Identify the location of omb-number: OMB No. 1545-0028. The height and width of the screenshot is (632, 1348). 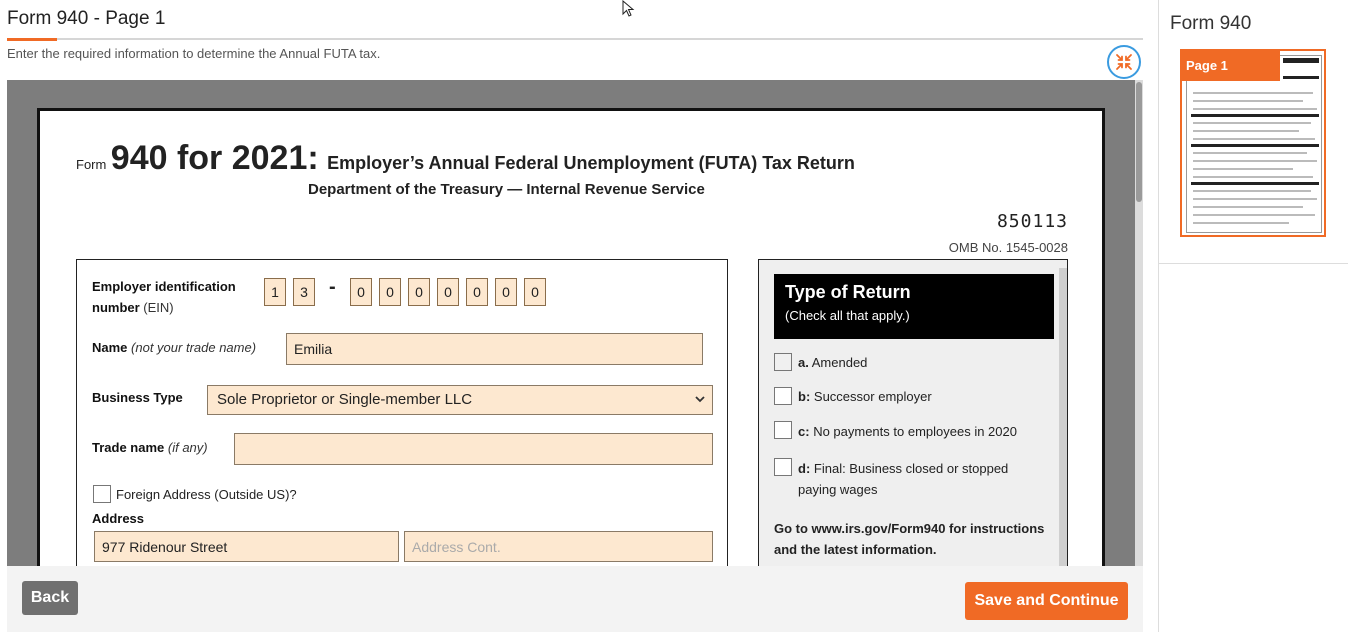
(1008, 247).